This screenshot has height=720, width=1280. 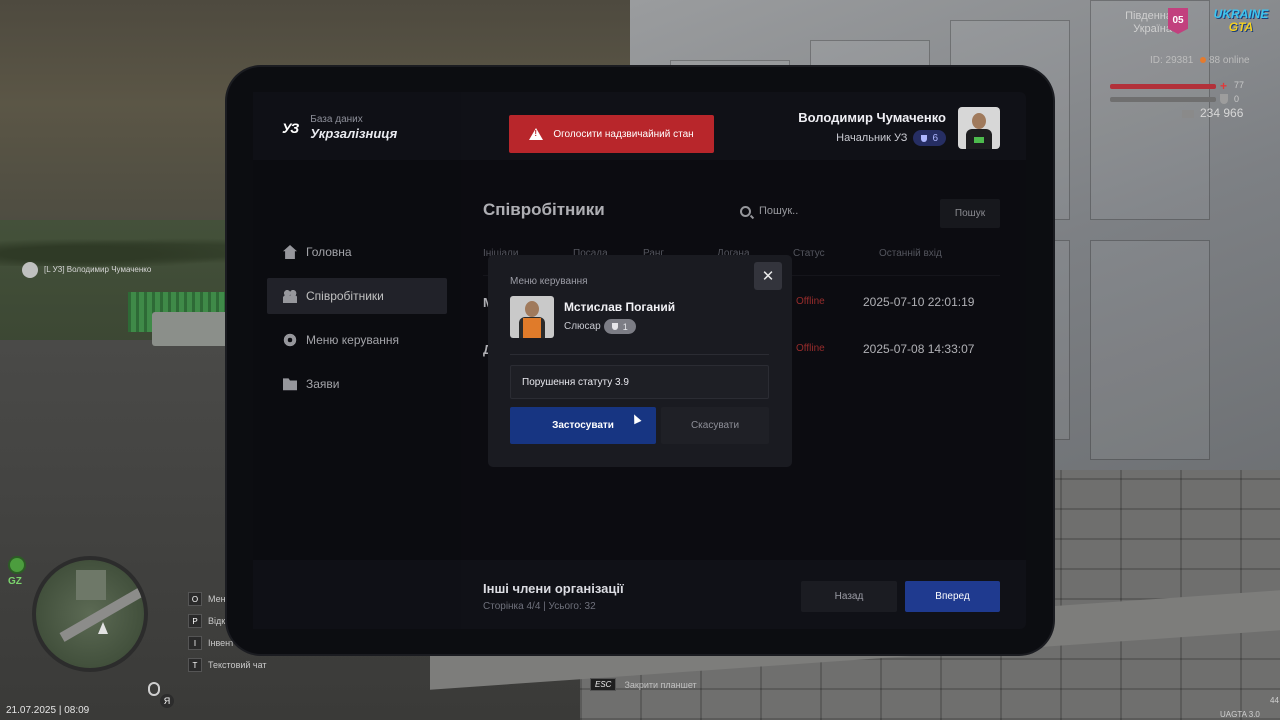 What do you see at coordinates (839, 211) in the screenshot?
I see `search-input` at bounding box center [839, 211].